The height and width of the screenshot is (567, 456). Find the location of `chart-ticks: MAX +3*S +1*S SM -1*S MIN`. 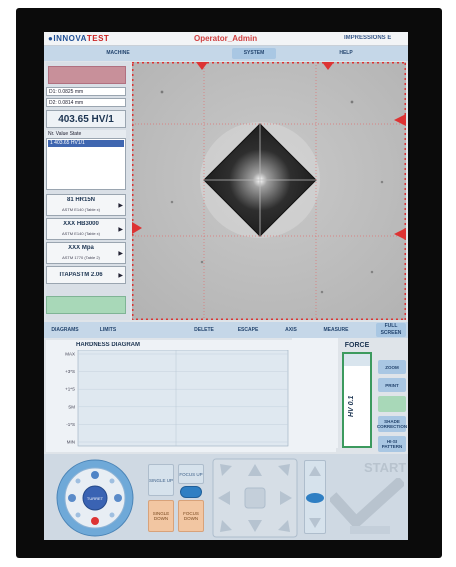

chart-ticks: MAX +3*S +1*S SM -1*S MIN is located at coordinates (70, 398).